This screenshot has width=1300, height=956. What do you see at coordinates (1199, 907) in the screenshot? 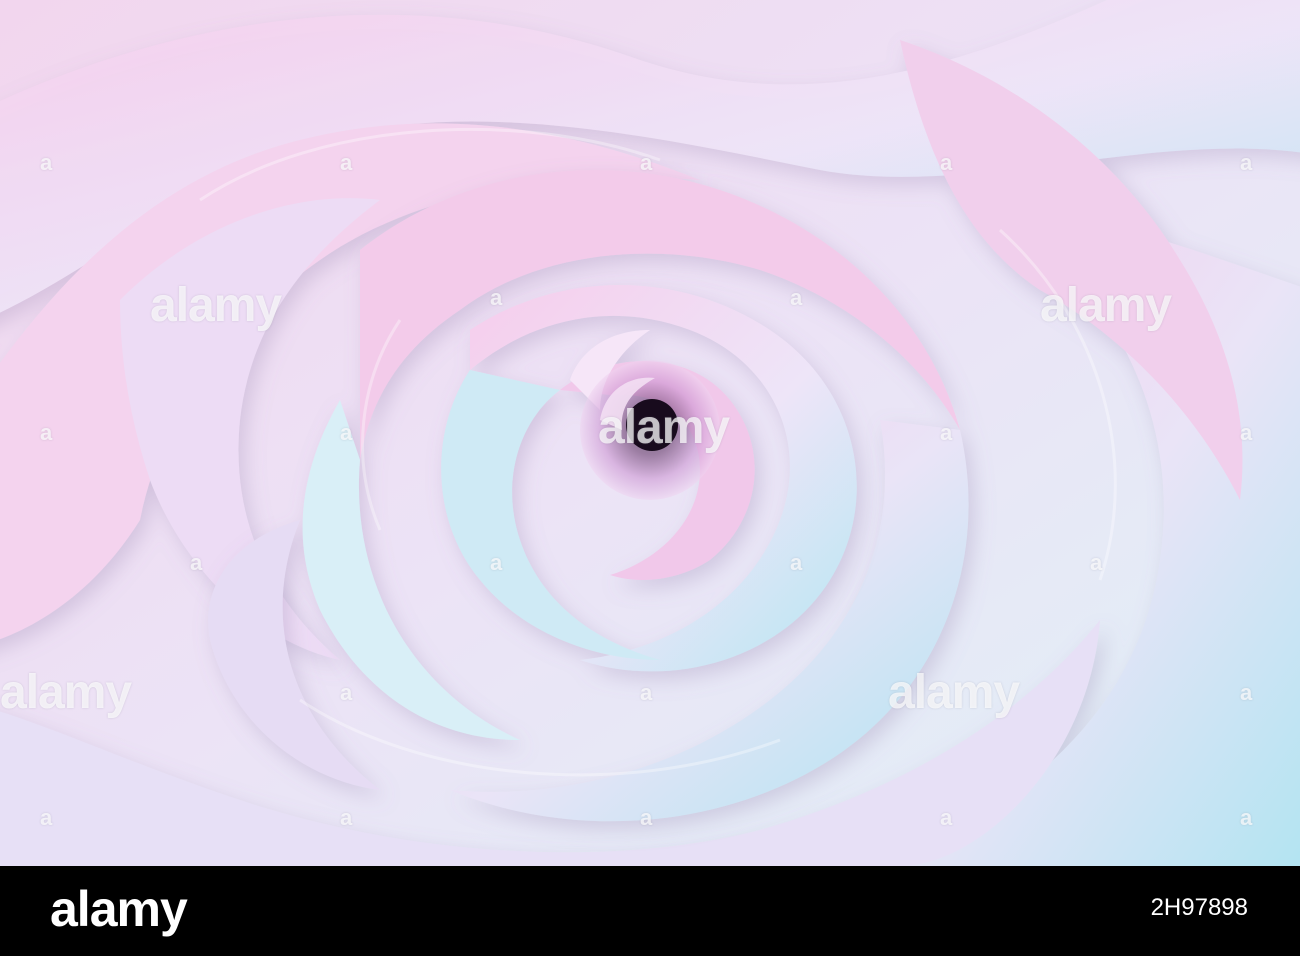
I see `image-id-label: 2H97898` at bounding box center [1199, 907].